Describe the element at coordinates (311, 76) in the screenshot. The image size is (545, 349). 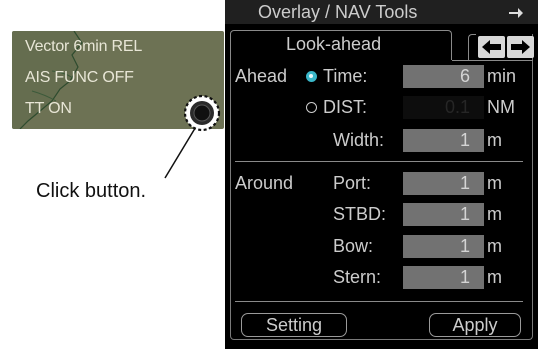
I see `time-radio` at that location.